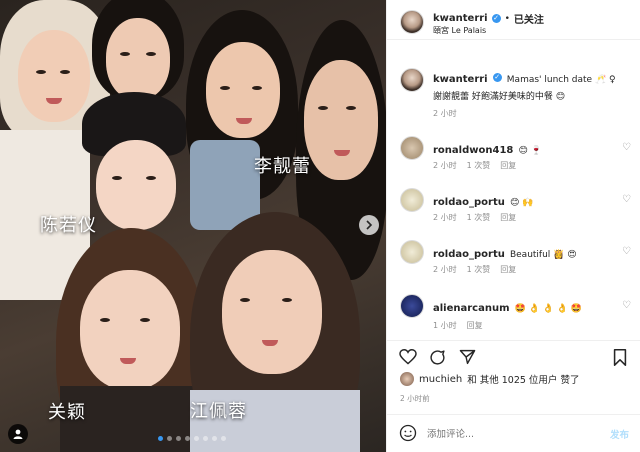  Describe the element at coordinates (408, 433) in the screenshot. I see `emoji-icon` at that location.